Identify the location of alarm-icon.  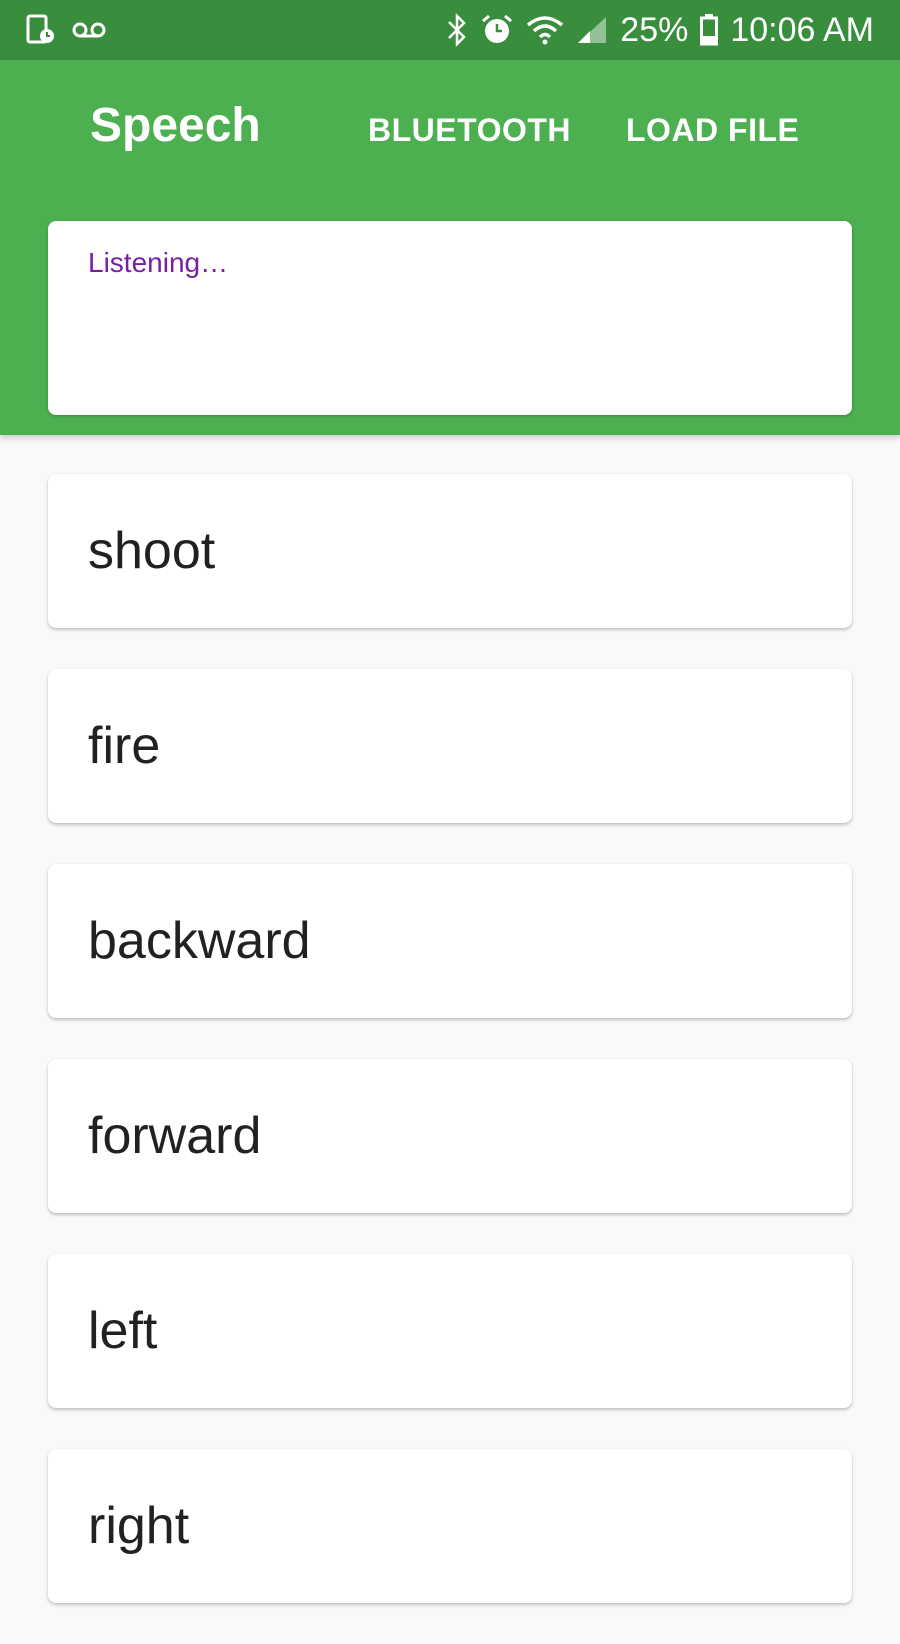
(497, 30).